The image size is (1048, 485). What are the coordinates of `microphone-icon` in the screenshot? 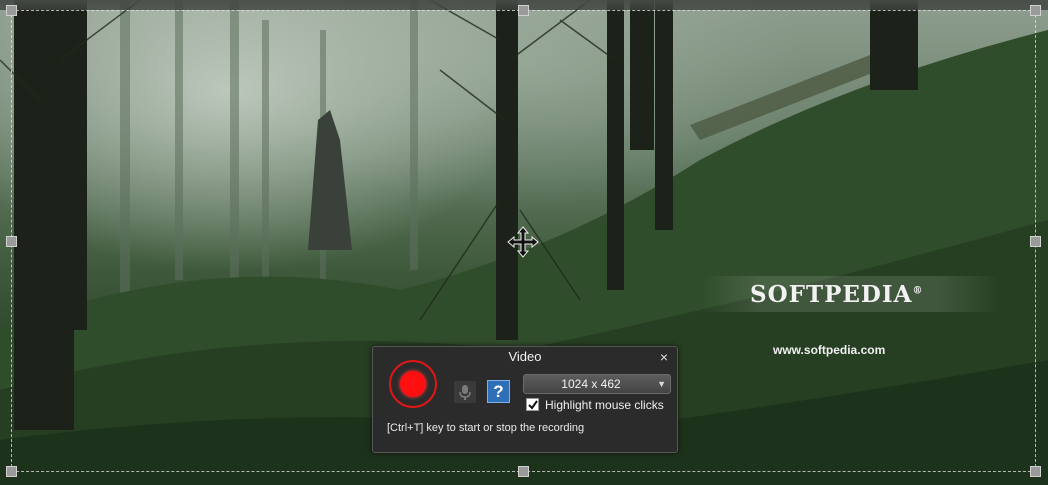 It's located at (465, 392).